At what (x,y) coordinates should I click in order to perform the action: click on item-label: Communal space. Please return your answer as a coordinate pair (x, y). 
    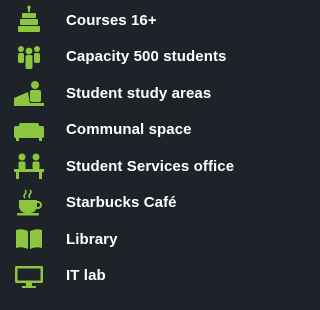
    Looking at the image, I should click on (129, 130).